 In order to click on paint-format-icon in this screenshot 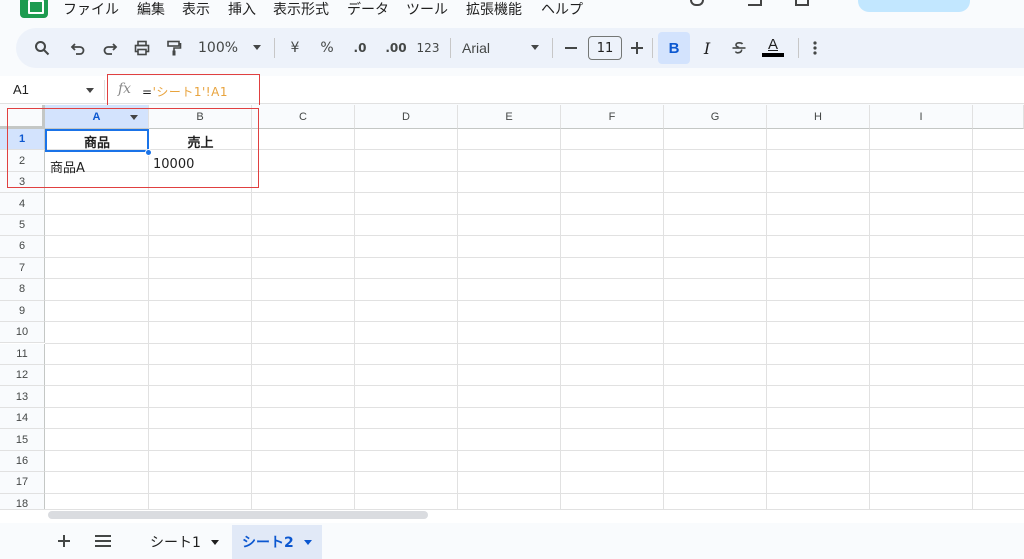, I will do `click(174, 48)`.